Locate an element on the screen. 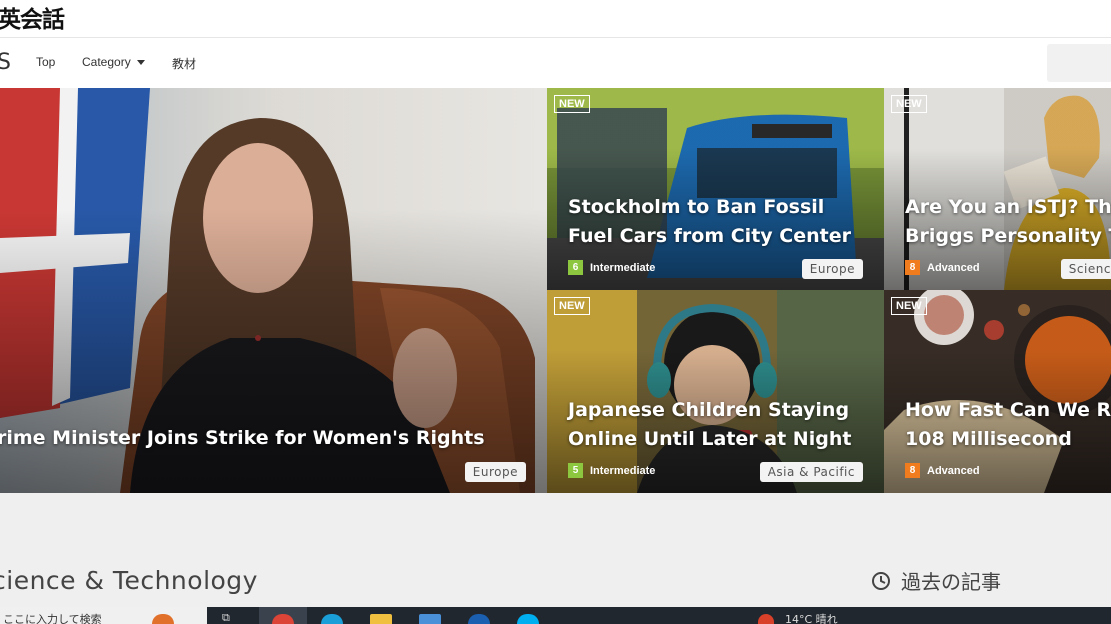 The height and width of the screenshot is (624, 1111). site-logo: 英会話 is located at coordinates (32, 17).